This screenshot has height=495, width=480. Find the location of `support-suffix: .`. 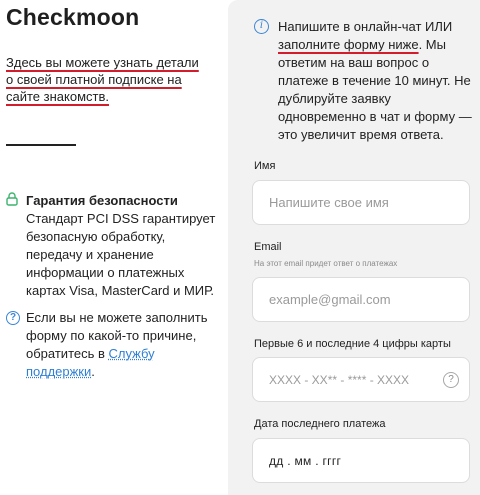

support-suffix: . is located at coordinates (93, 371).